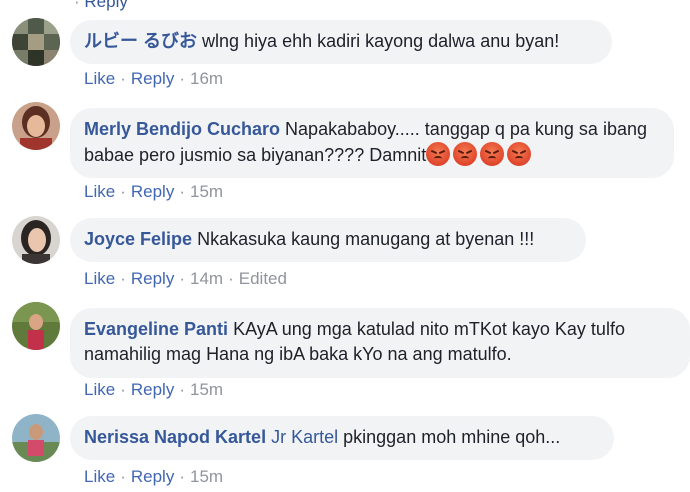 The height and width of the screenshot is (492, 690). What do you see at coordinates (206, 78) in the screenshot?
I see `timestamp: 16m` at bounding box center [206, 78].